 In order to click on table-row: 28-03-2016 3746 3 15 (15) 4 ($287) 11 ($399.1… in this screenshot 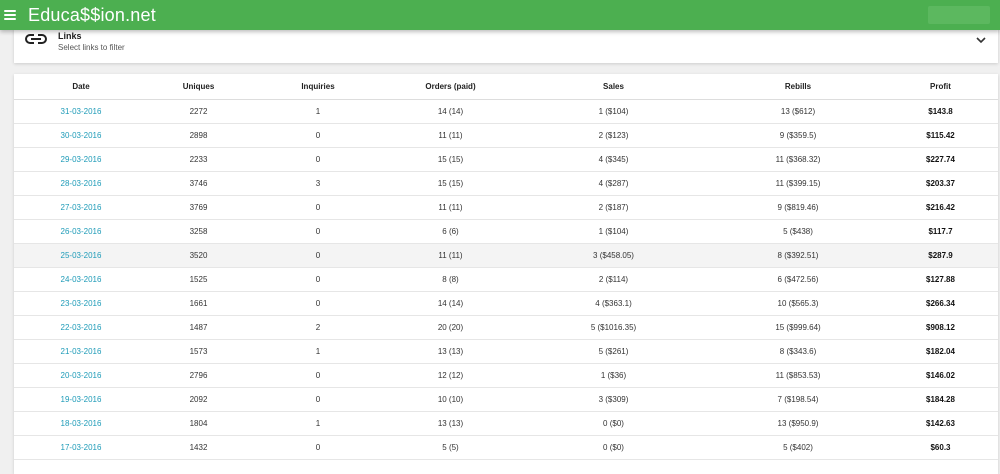, I will do `click(506, 183)`.